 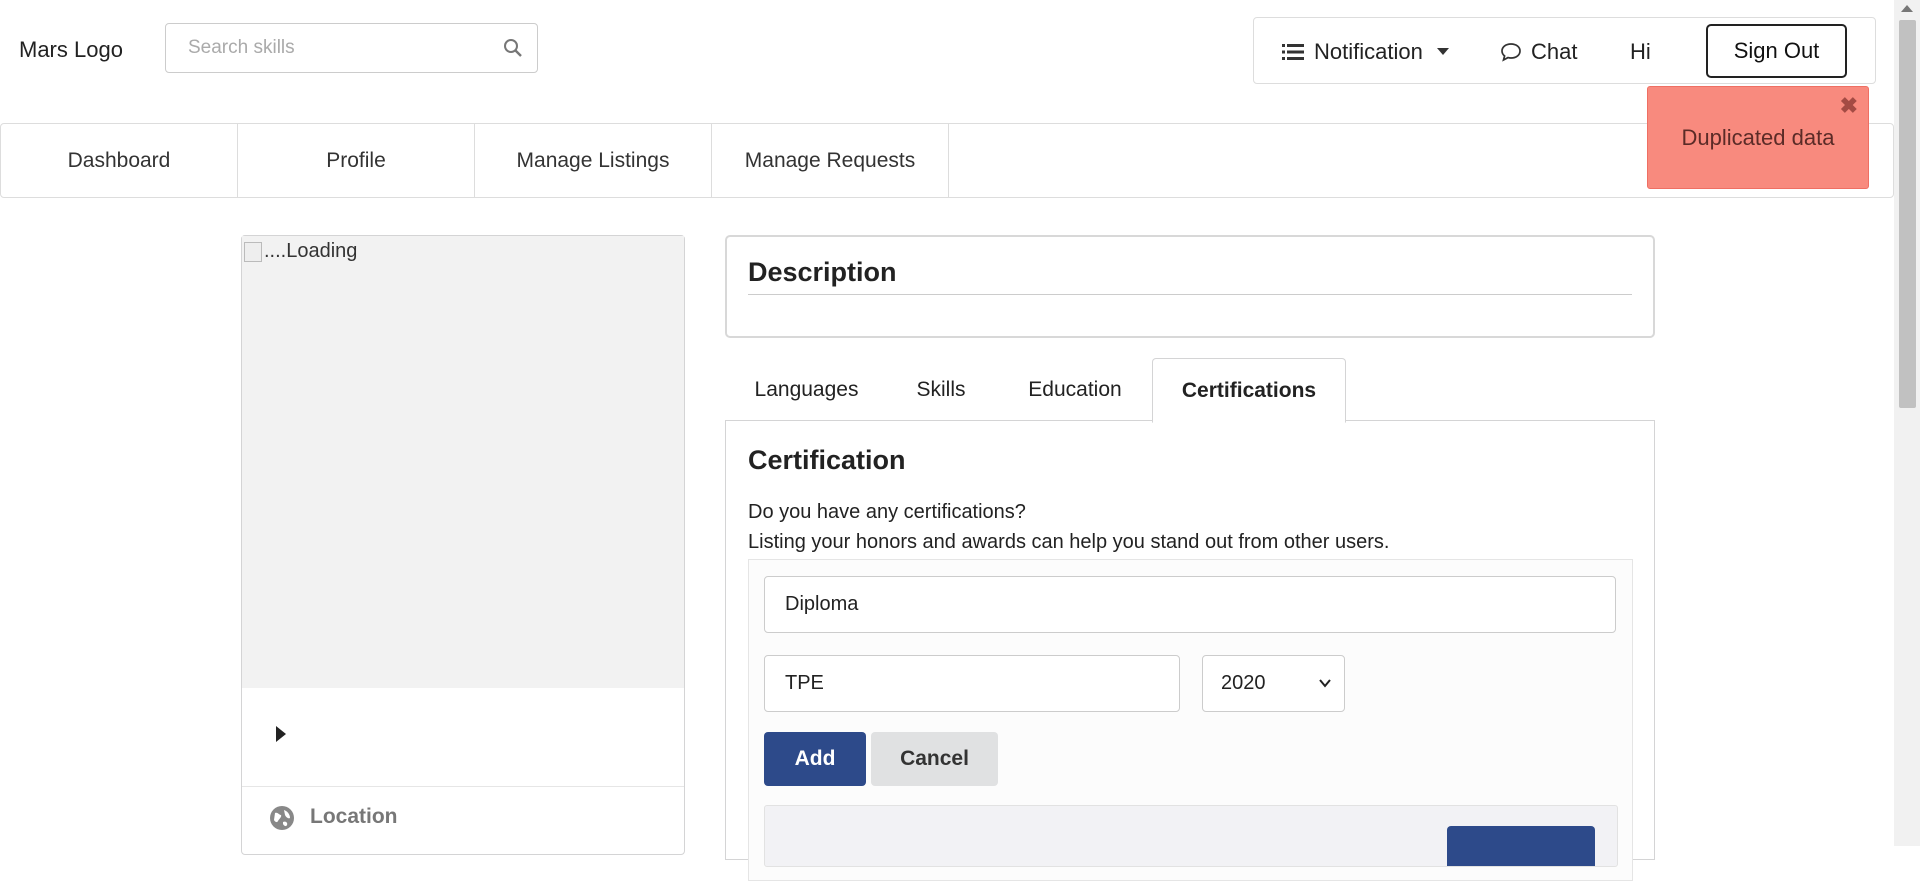 What do you see at coordinates (1249, 390) in the screenshot?
I see `tab-certifications: Certifications` at bounding box center [1249, 390].